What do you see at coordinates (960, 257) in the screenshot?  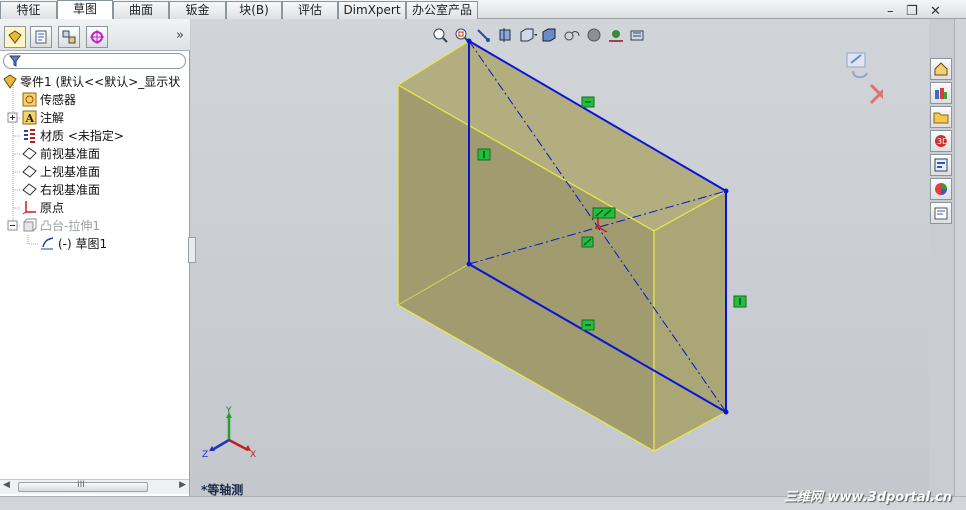 I see `task-pane-strip` at bounding box center [960, 257].